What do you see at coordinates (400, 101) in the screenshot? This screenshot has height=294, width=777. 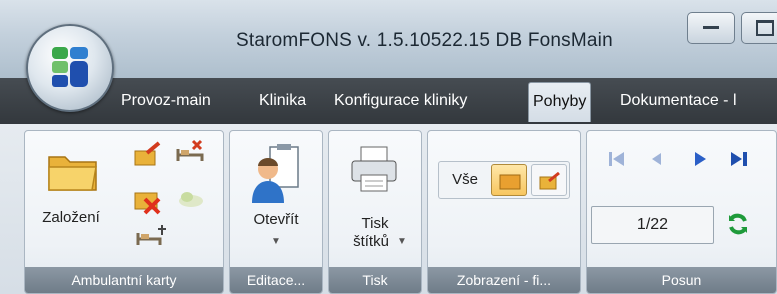 I see `tab-konfigurace-kliniky: Konfigurace kliniky` at bounding box center [400, 101].